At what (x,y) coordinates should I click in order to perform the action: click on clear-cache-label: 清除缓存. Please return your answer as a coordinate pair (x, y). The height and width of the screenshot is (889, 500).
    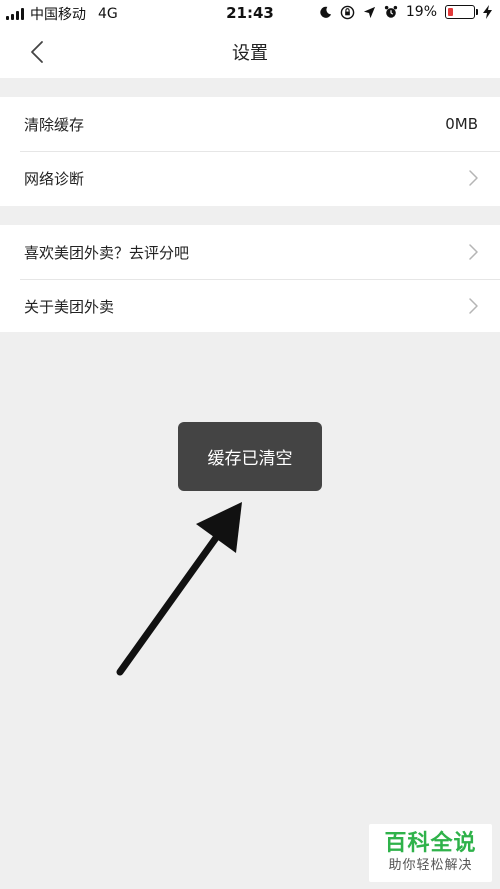
    Looking at the image, I should click on (54, 124).